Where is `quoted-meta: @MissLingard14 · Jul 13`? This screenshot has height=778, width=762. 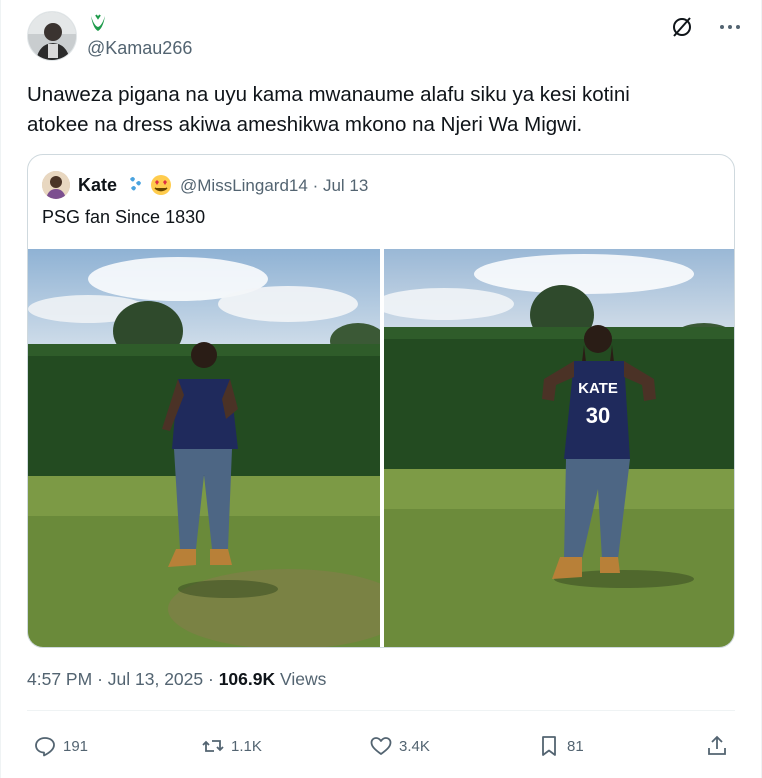
quoted-meta: @MissLingard14 · Jul 13 is located at coordinates (274, 186).